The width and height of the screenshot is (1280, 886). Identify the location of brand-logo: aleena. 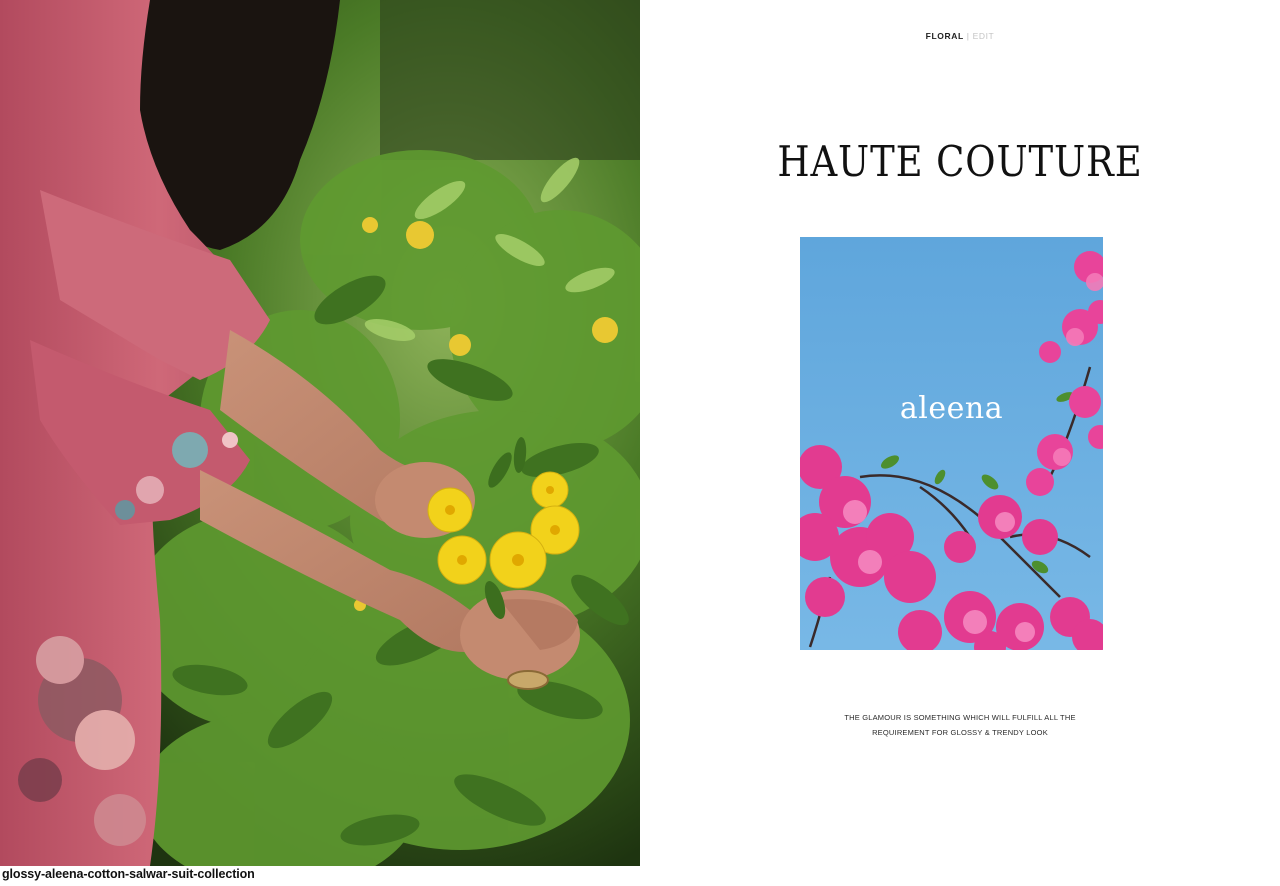
(951, 408).